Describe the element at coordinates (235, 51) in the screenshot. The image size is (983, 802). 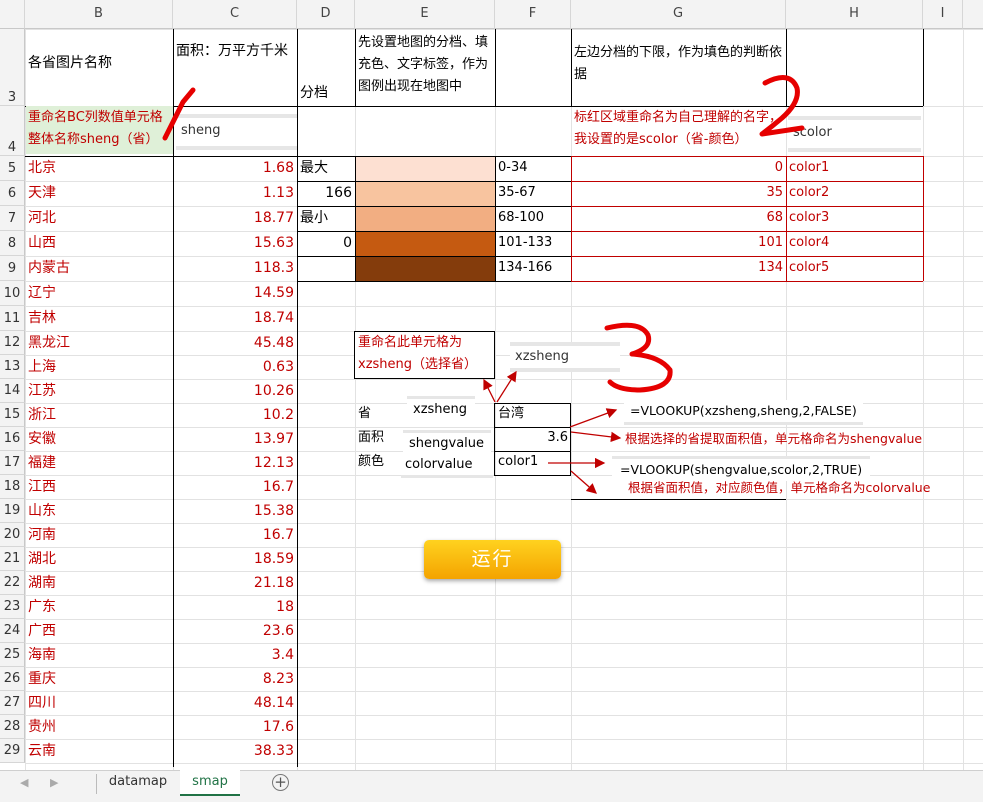
I see `cell-c3: 面积：万平方千米` at that location.